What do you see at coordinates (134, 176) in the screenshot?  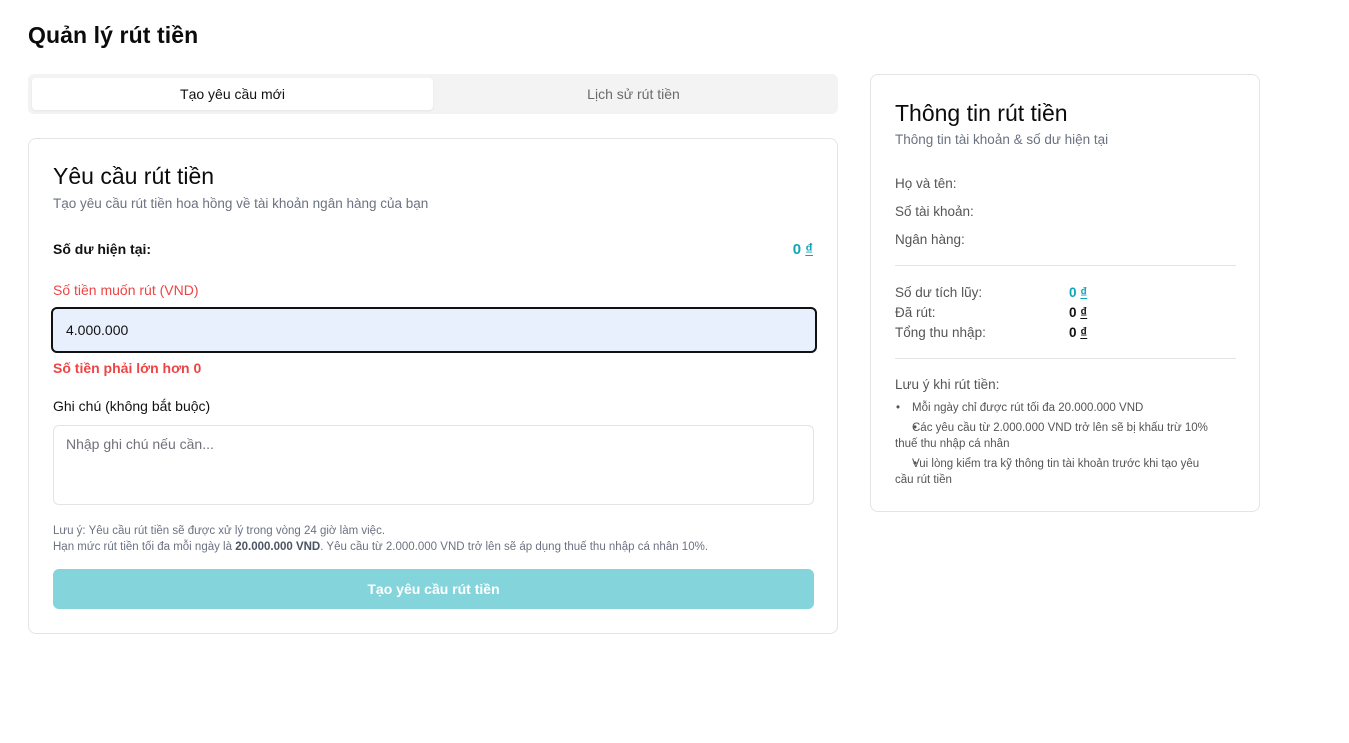 I see `form-title: Yêu cầu rút tiền` at bounding box center [134, 176].